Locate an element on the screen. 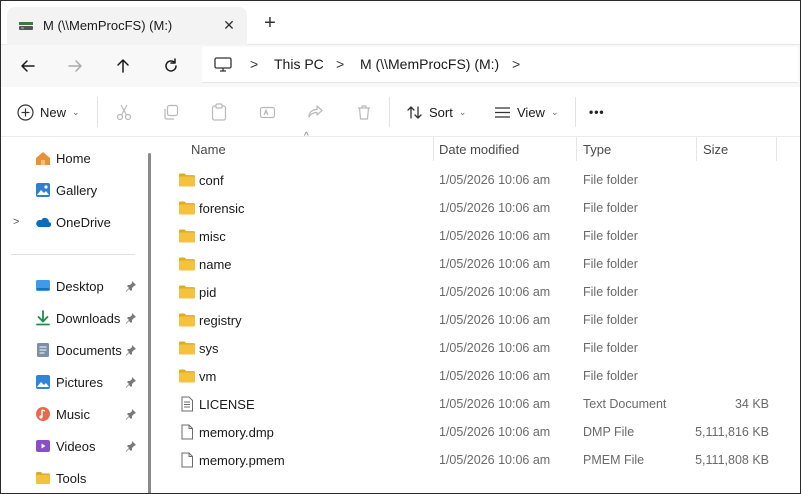 The image size is (801, 494). home-icon is located at coordinates (43, 158).